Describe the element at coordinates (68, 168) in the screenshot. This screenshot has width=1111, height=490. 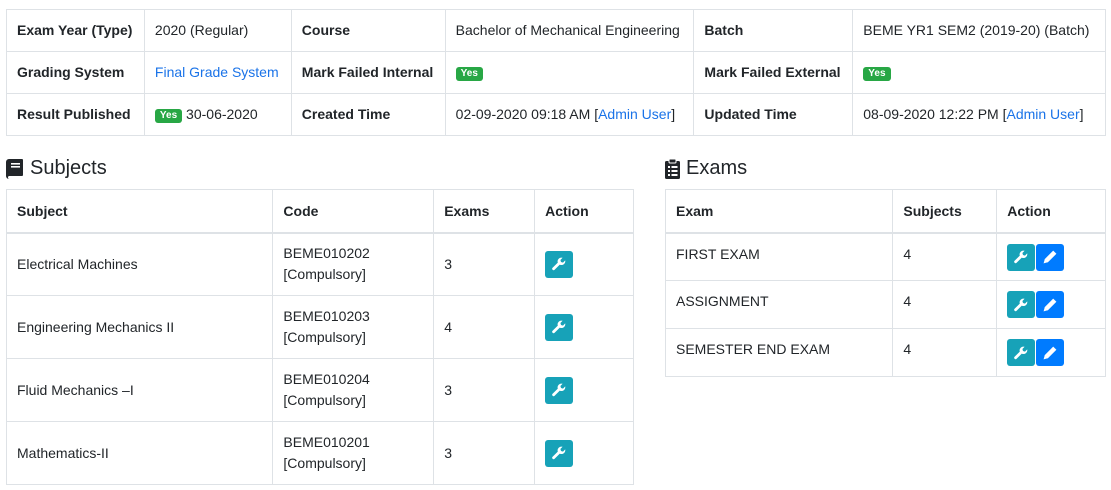
I see `subjects-title: Subjects` at that location.